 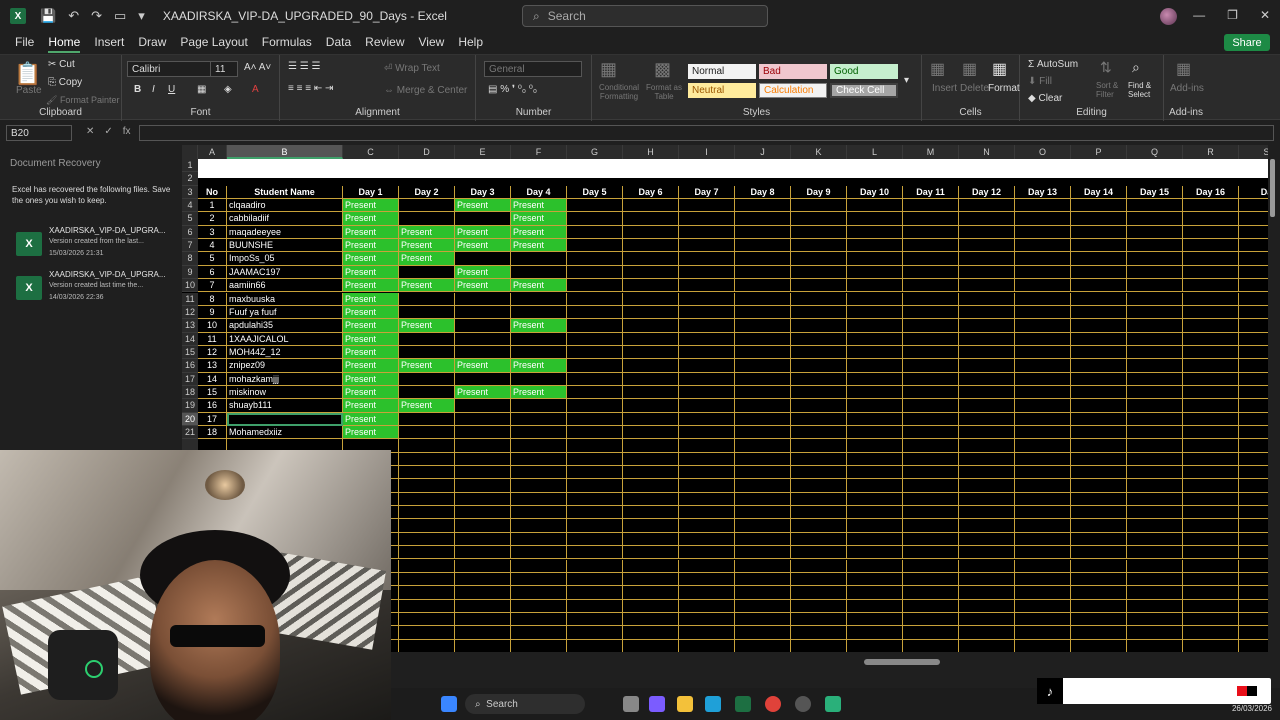 What do you see at coordinates (190, 152) in the screenshot?
I see `select-all-corner` at bounding box center [190, 152].